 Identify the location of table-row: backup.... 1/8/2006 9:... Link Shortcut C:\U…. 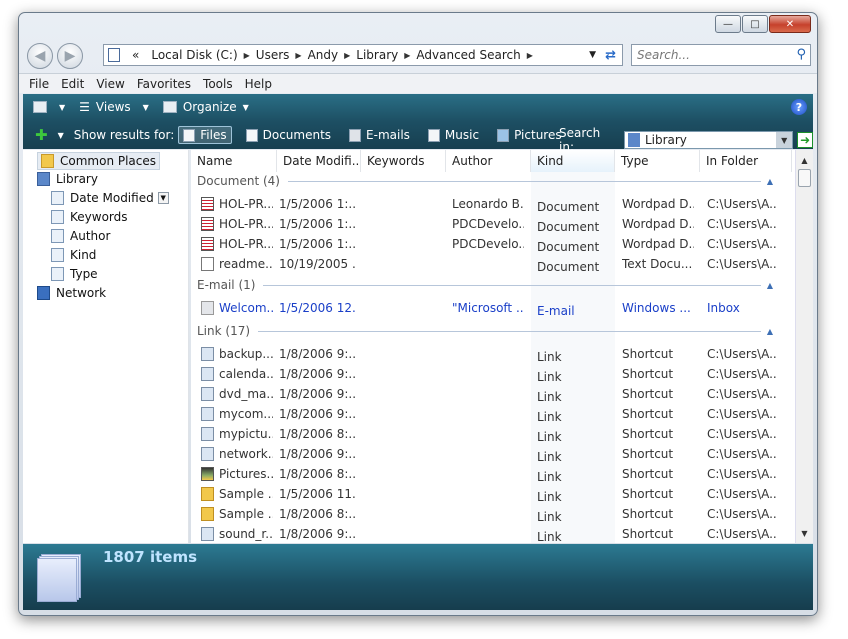
(491, 354).